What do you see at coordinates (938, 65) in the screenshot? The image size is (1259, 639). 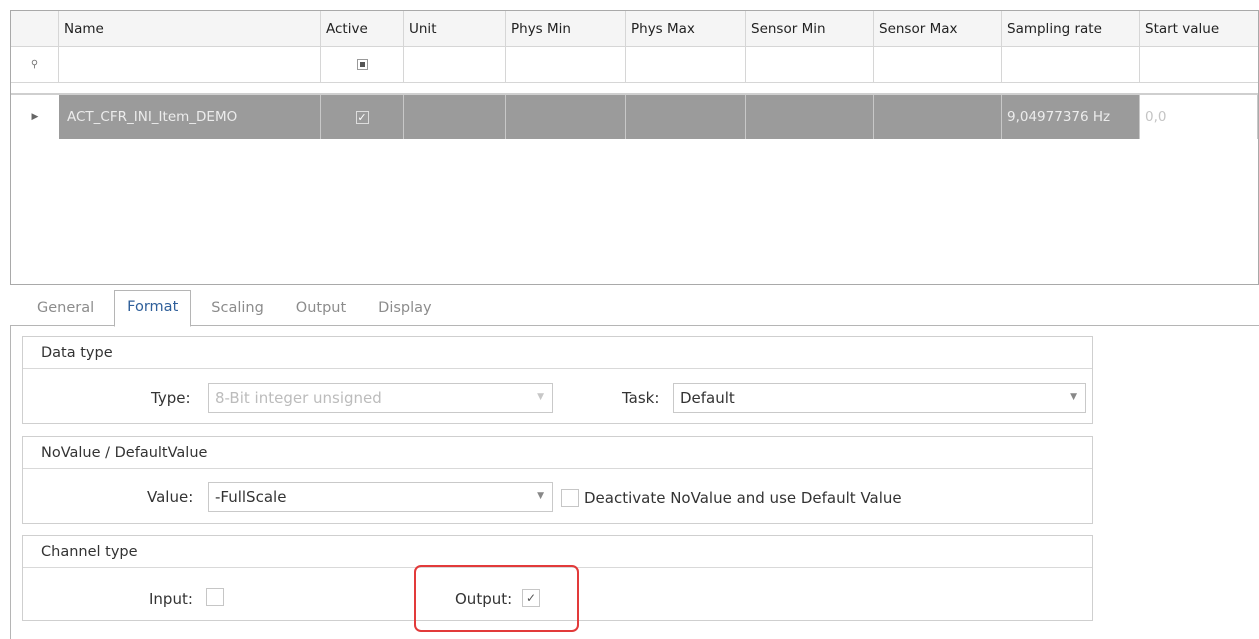 I see `filter-sensor-max-cell` at bounding box center [938, 65].